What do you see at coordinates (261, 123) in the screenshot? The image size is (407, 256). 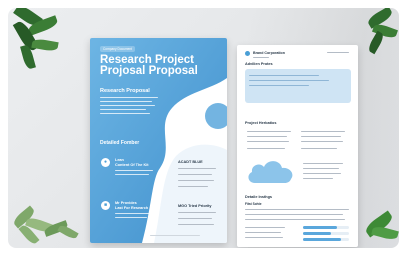 I see `section-heading-project: Project Herbatios` at bounding box center [261, 123].